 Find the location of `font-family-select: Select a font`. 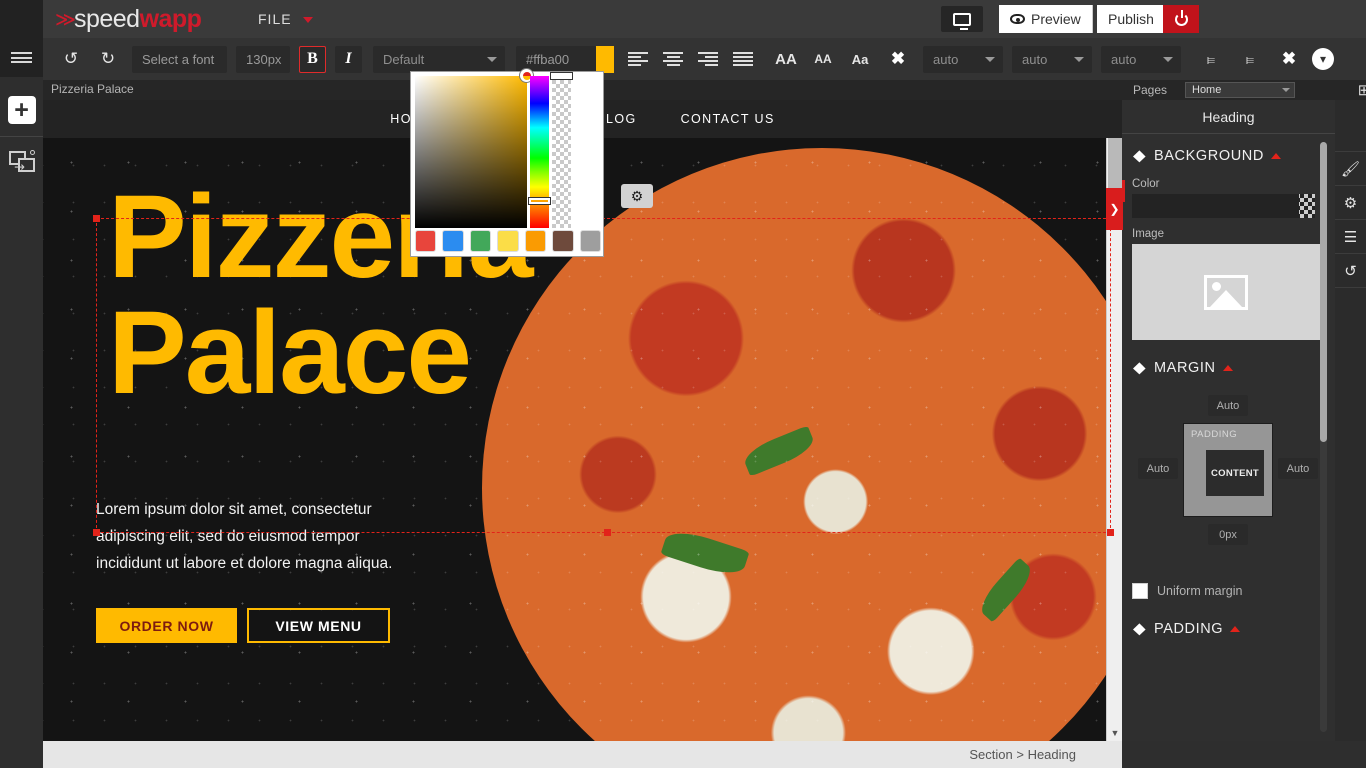

font-family-select: Select a font is located at coordinates (179, 59).